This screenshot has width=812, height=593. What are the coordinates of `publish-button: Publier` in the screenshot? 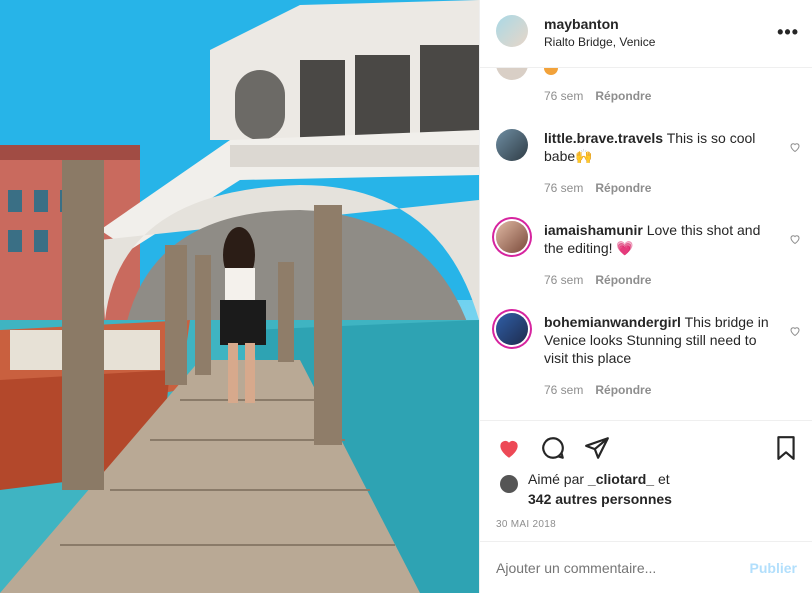 It's located at (773, 568).